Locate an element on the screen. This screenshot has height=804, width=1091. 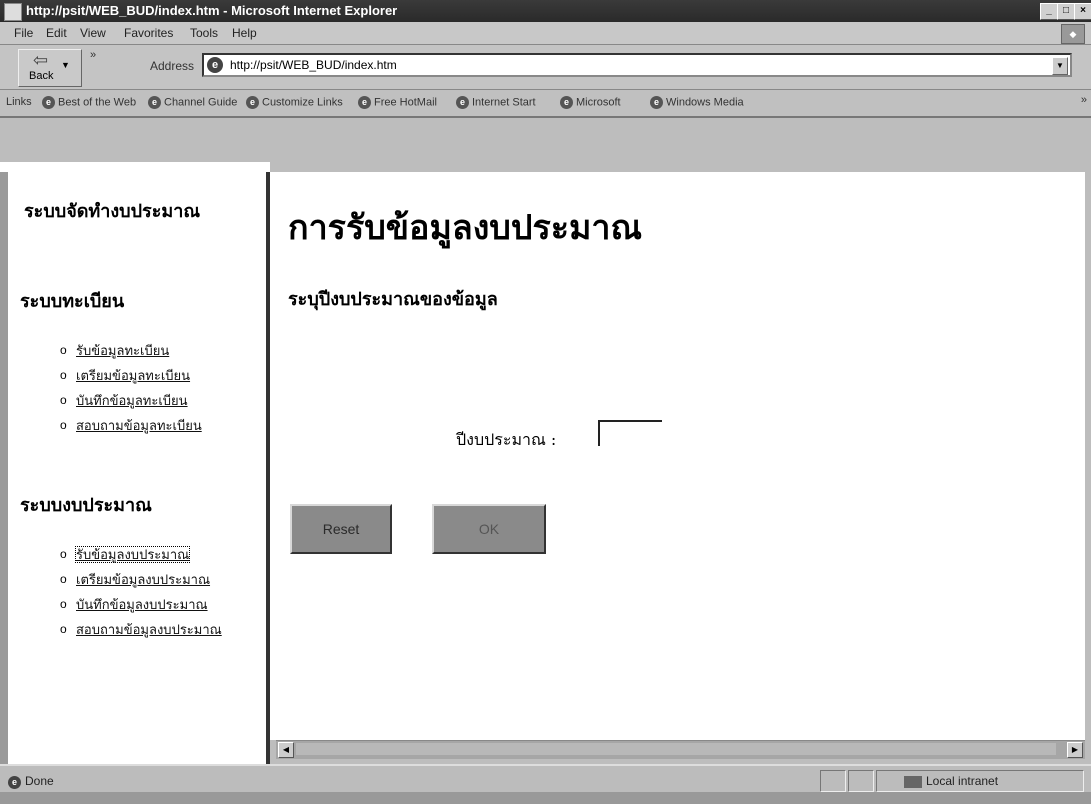
back-button: ⇦ Back ▼ is located at coordinates (50, 68).